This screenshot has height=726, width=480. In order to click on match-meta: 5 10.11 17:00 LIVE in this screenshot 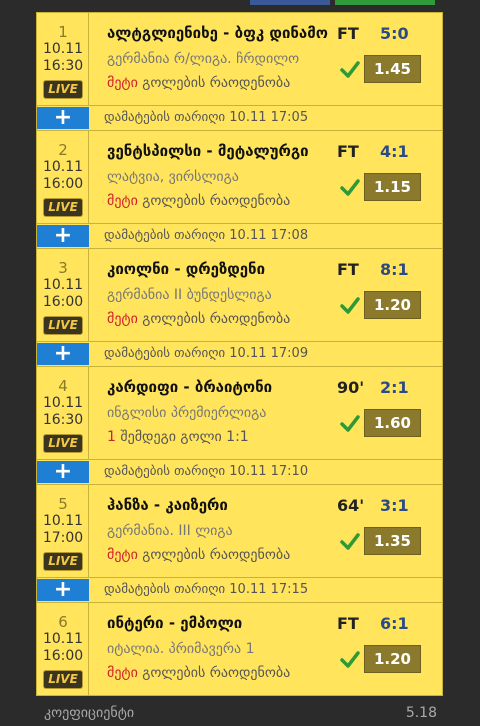, I will do `click(63, 531)`.